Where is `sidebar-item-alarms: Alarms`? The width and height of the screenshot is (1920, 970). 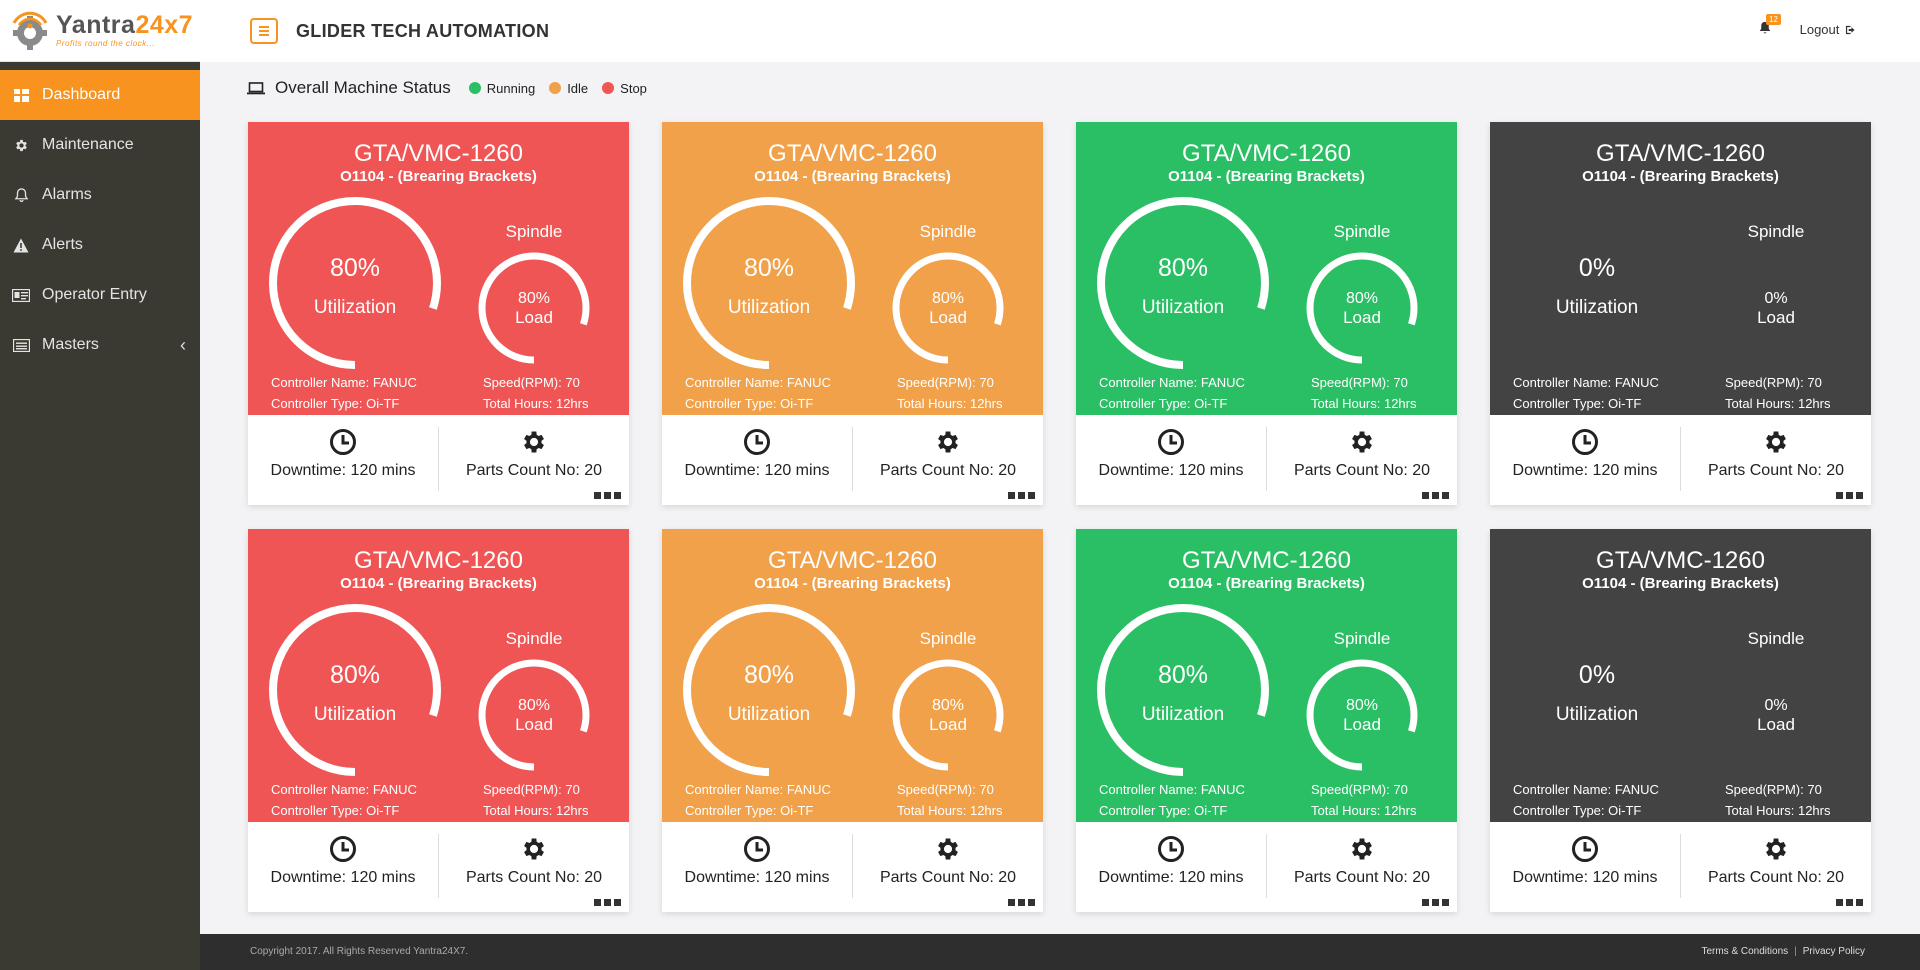 sidebar-item-alarms: Alarms is located at coordinates (100, 195).